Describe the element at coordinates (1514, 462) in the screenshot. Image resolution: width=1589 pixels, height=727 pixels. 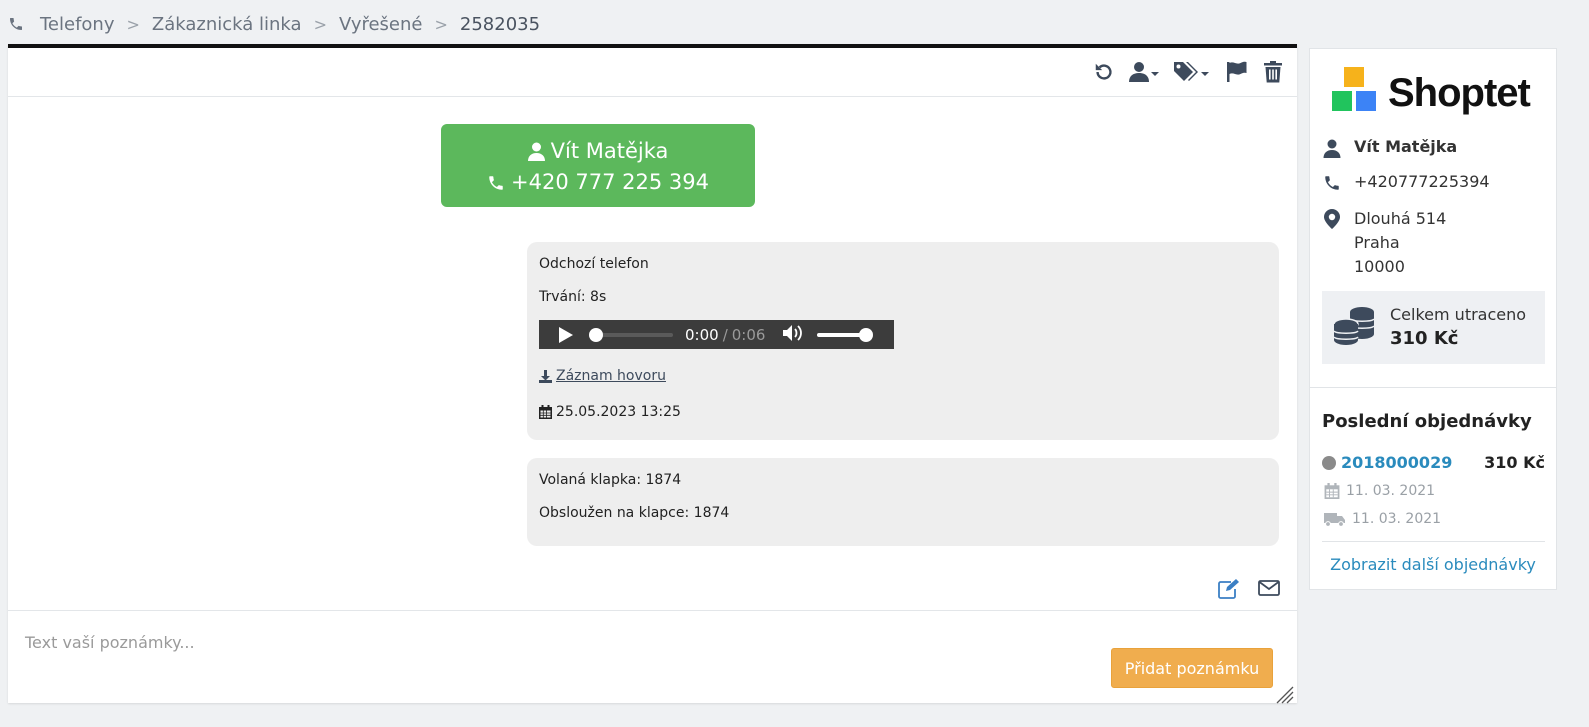
I see `order-price: 310 Kč` at that location.